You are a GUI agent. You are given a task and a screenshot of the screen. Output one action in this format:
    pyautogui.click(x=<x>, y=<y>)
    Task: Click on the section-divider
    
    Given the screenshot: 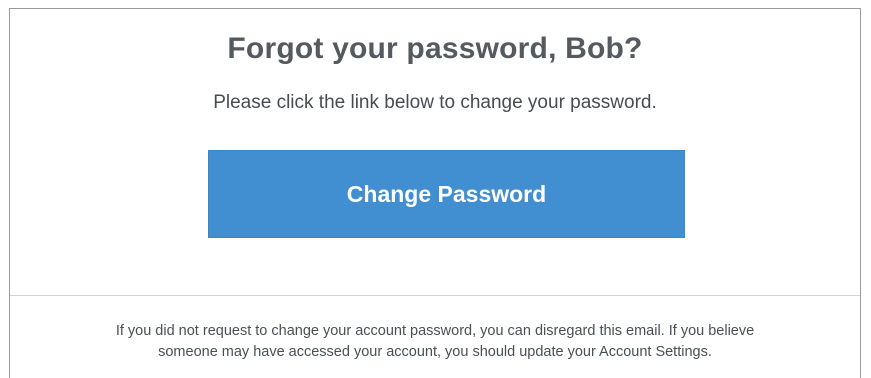 What is the action you would take?
    pyautogui.click(x=435, y=295)
    